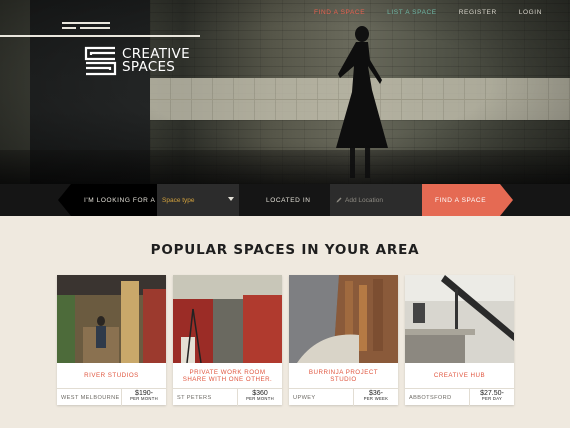  What do you see at coordinates (227, 375) in the screenshot?
I see `space-card-title: PRIVATE WORK ROOM SHARE WITH ONE OTHER.` at bounding box center [227, 375].